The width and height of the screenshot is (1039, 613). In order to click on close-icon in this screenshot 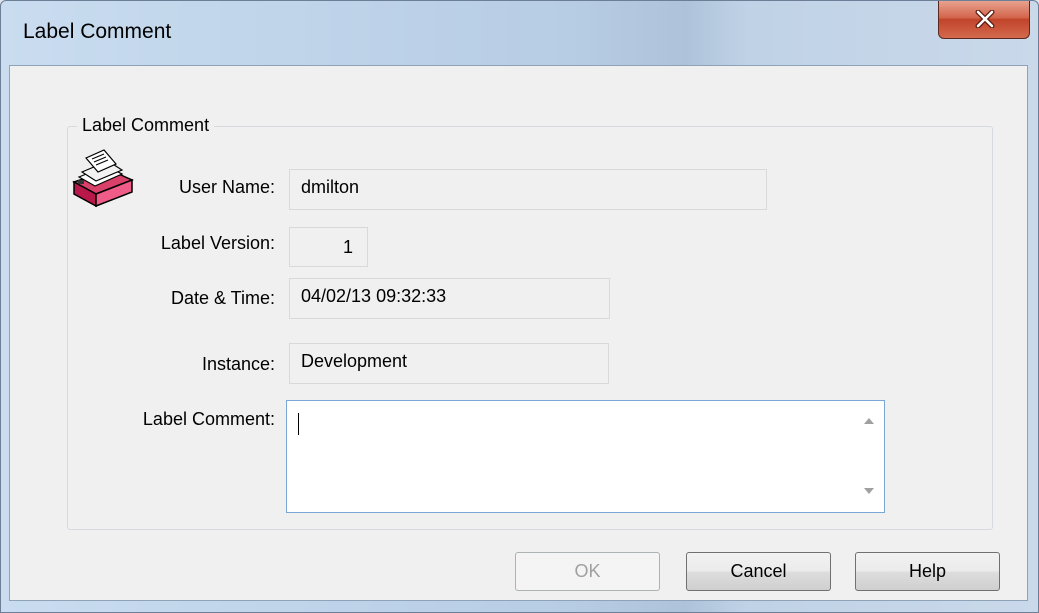, I will do `click(985, 19)`.